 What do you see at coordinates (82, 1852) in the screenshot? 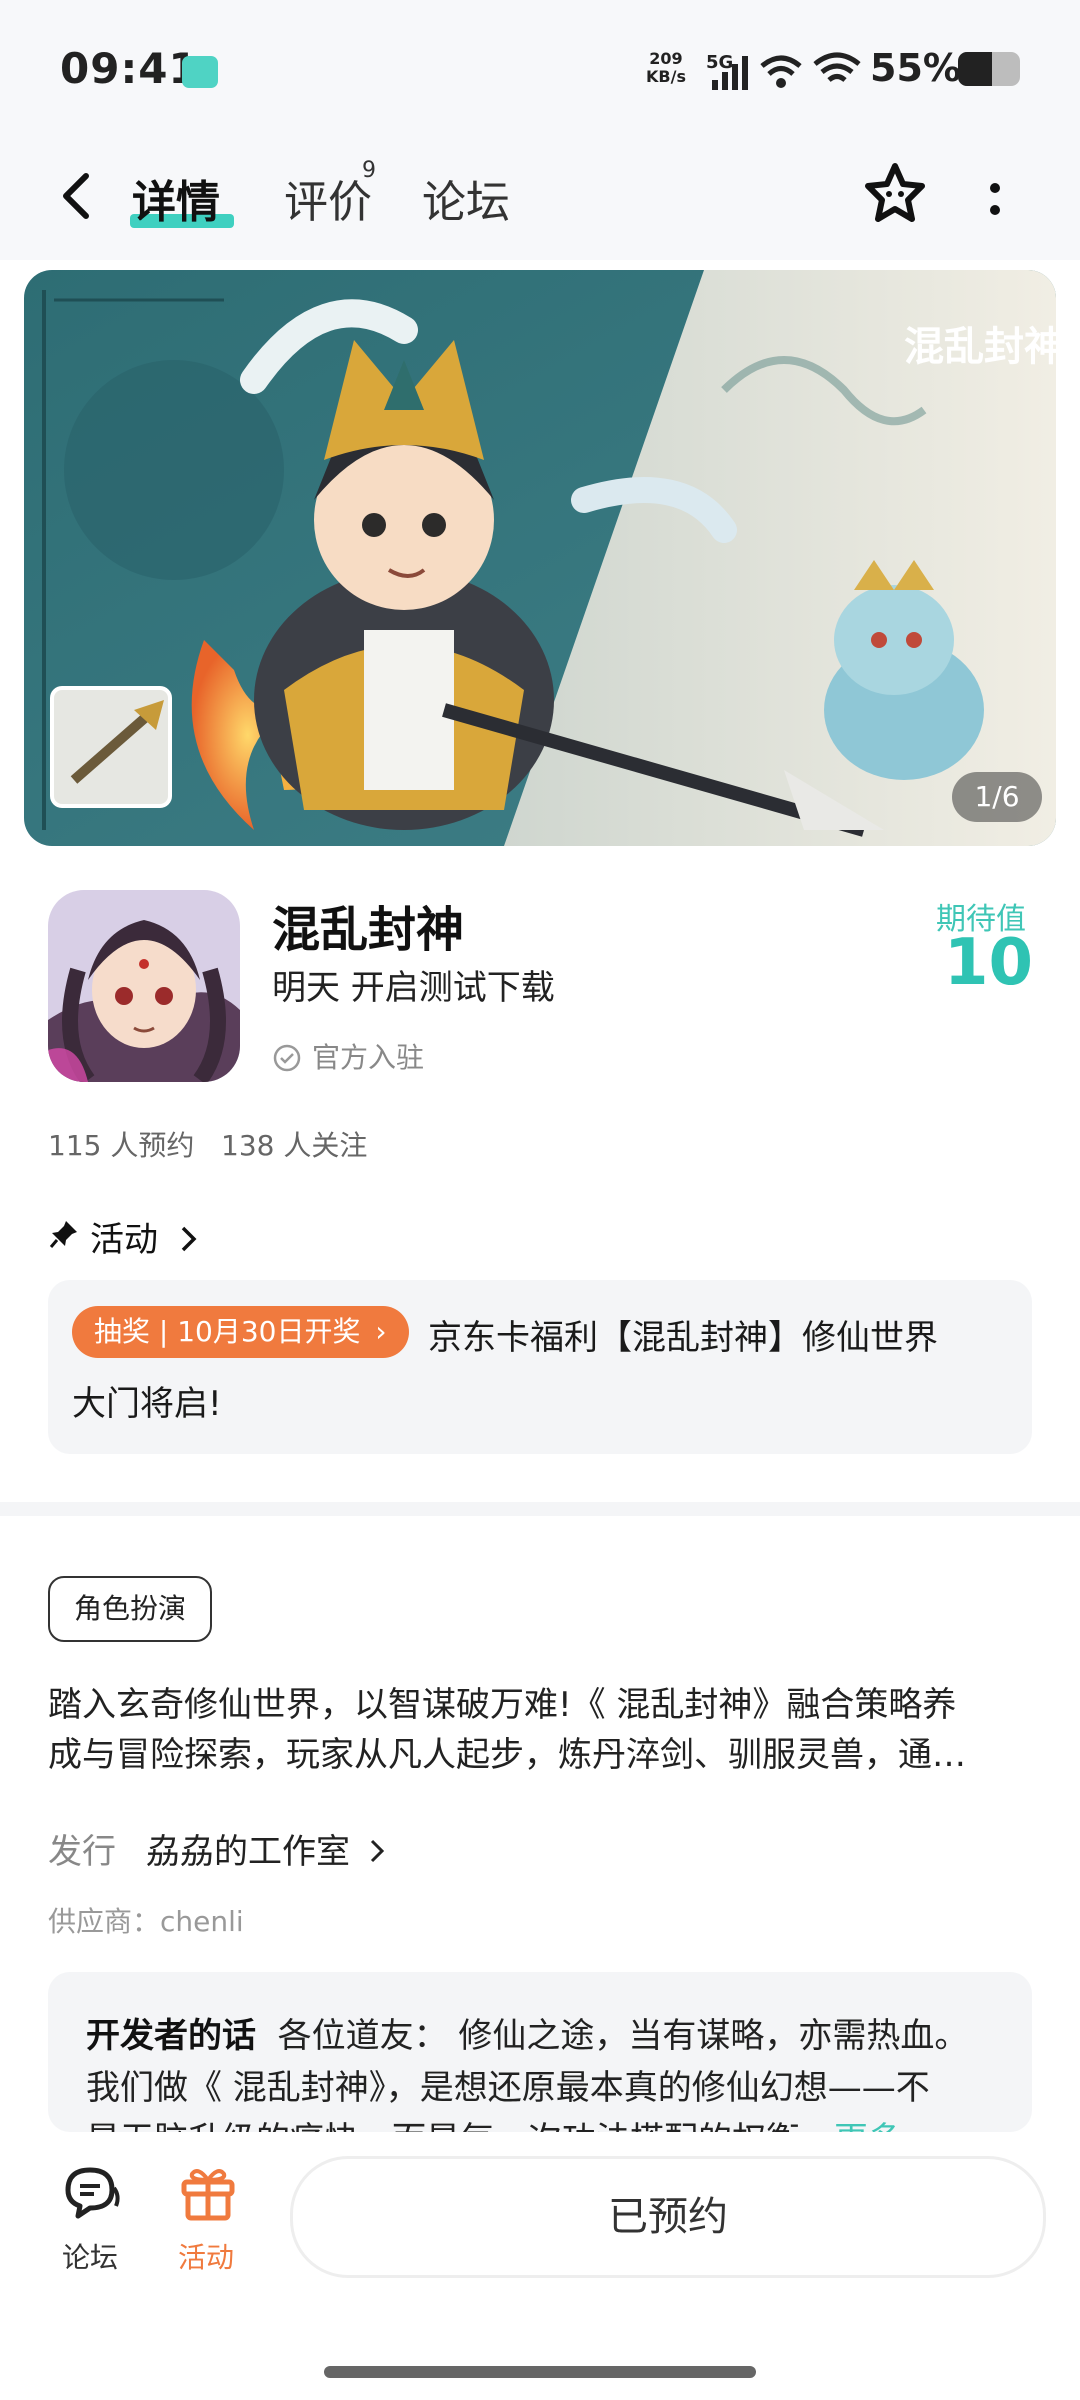
I see `publisher-label: 发行` at bounding box center [82, 1852].